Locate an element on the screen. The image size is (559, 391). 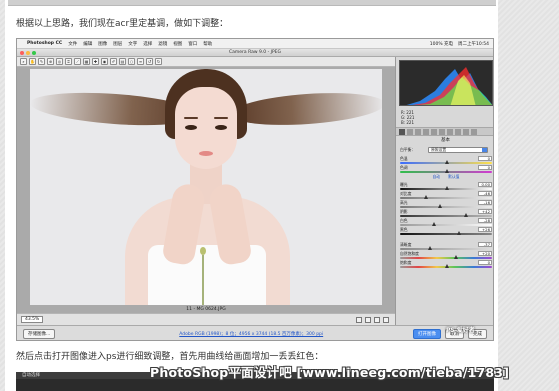
slider-value: -46 is located at coordinates (485, 193).